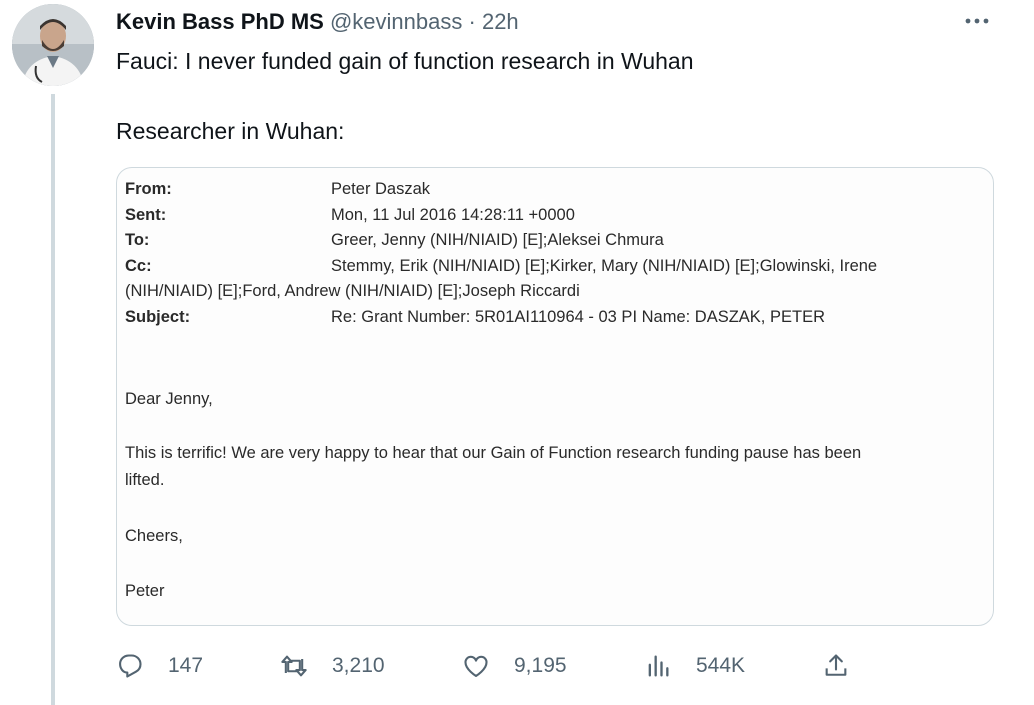 The image size is (1034, 705). I want to click on like-count: 9,195, so click(540, 665).